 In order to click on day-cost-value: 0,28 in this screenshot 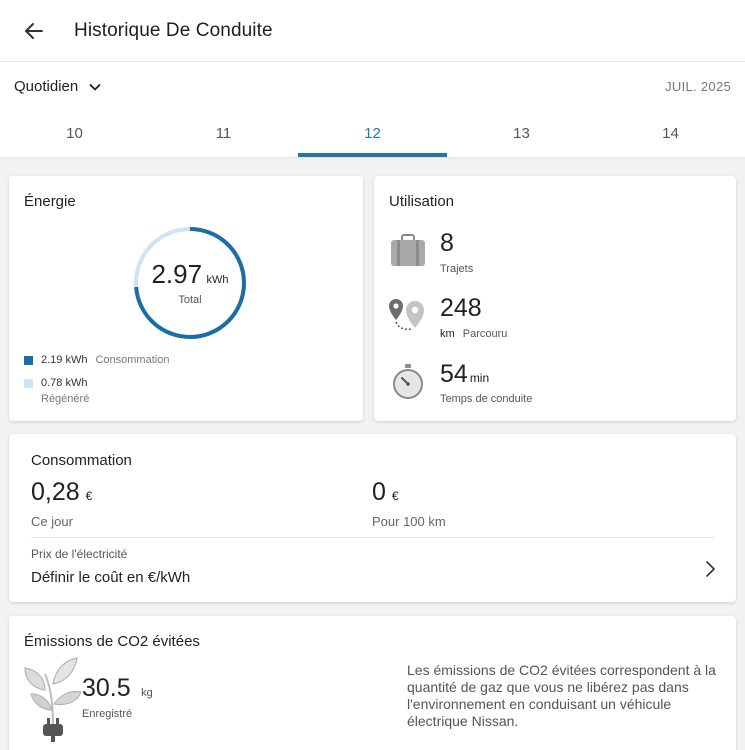, I will do `click(55, 492)`.